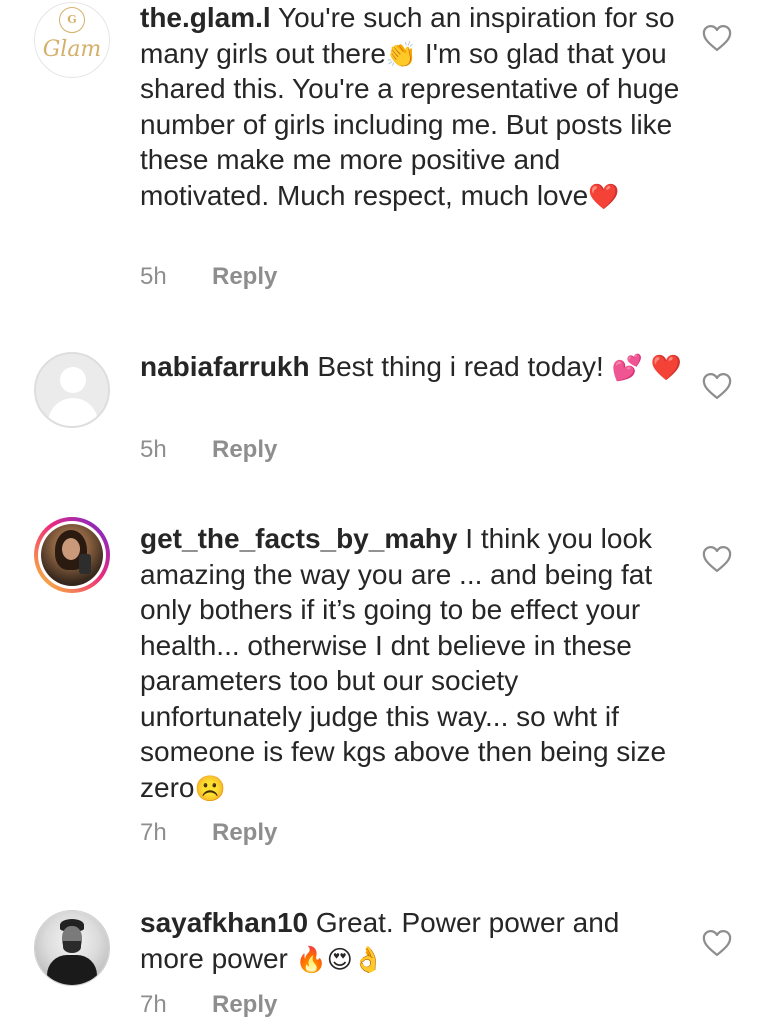  What do you see at coordinates (627, 368) in the screenshot?
I see `two-hearts-icon: 💕` at bounding box center [627, 368].